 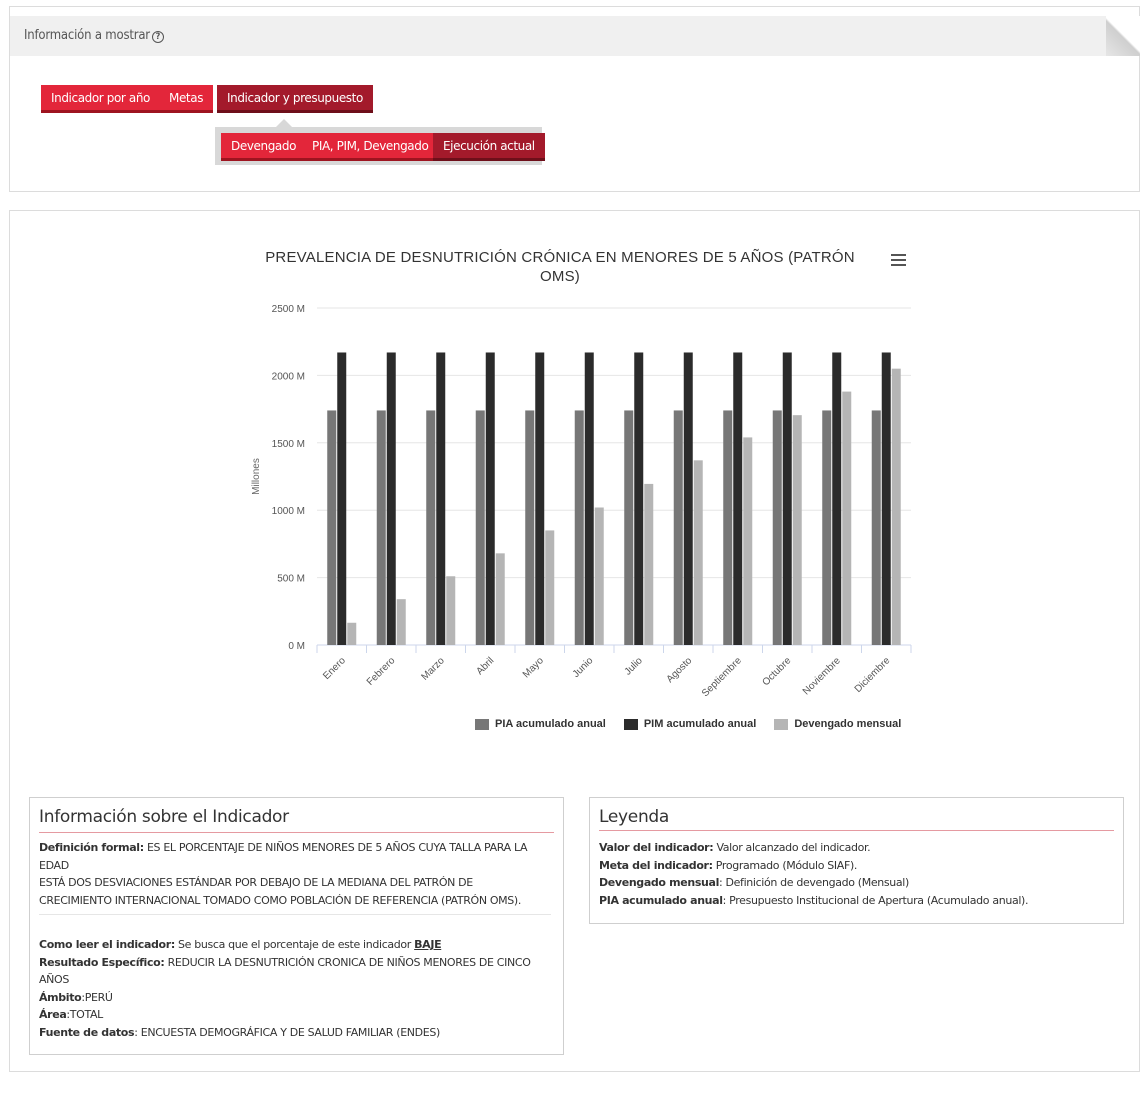 What do you see at coordinates (427, 944) in the screenshot?
I see `baje-link: BAJE` at bounding box center [427, 944].